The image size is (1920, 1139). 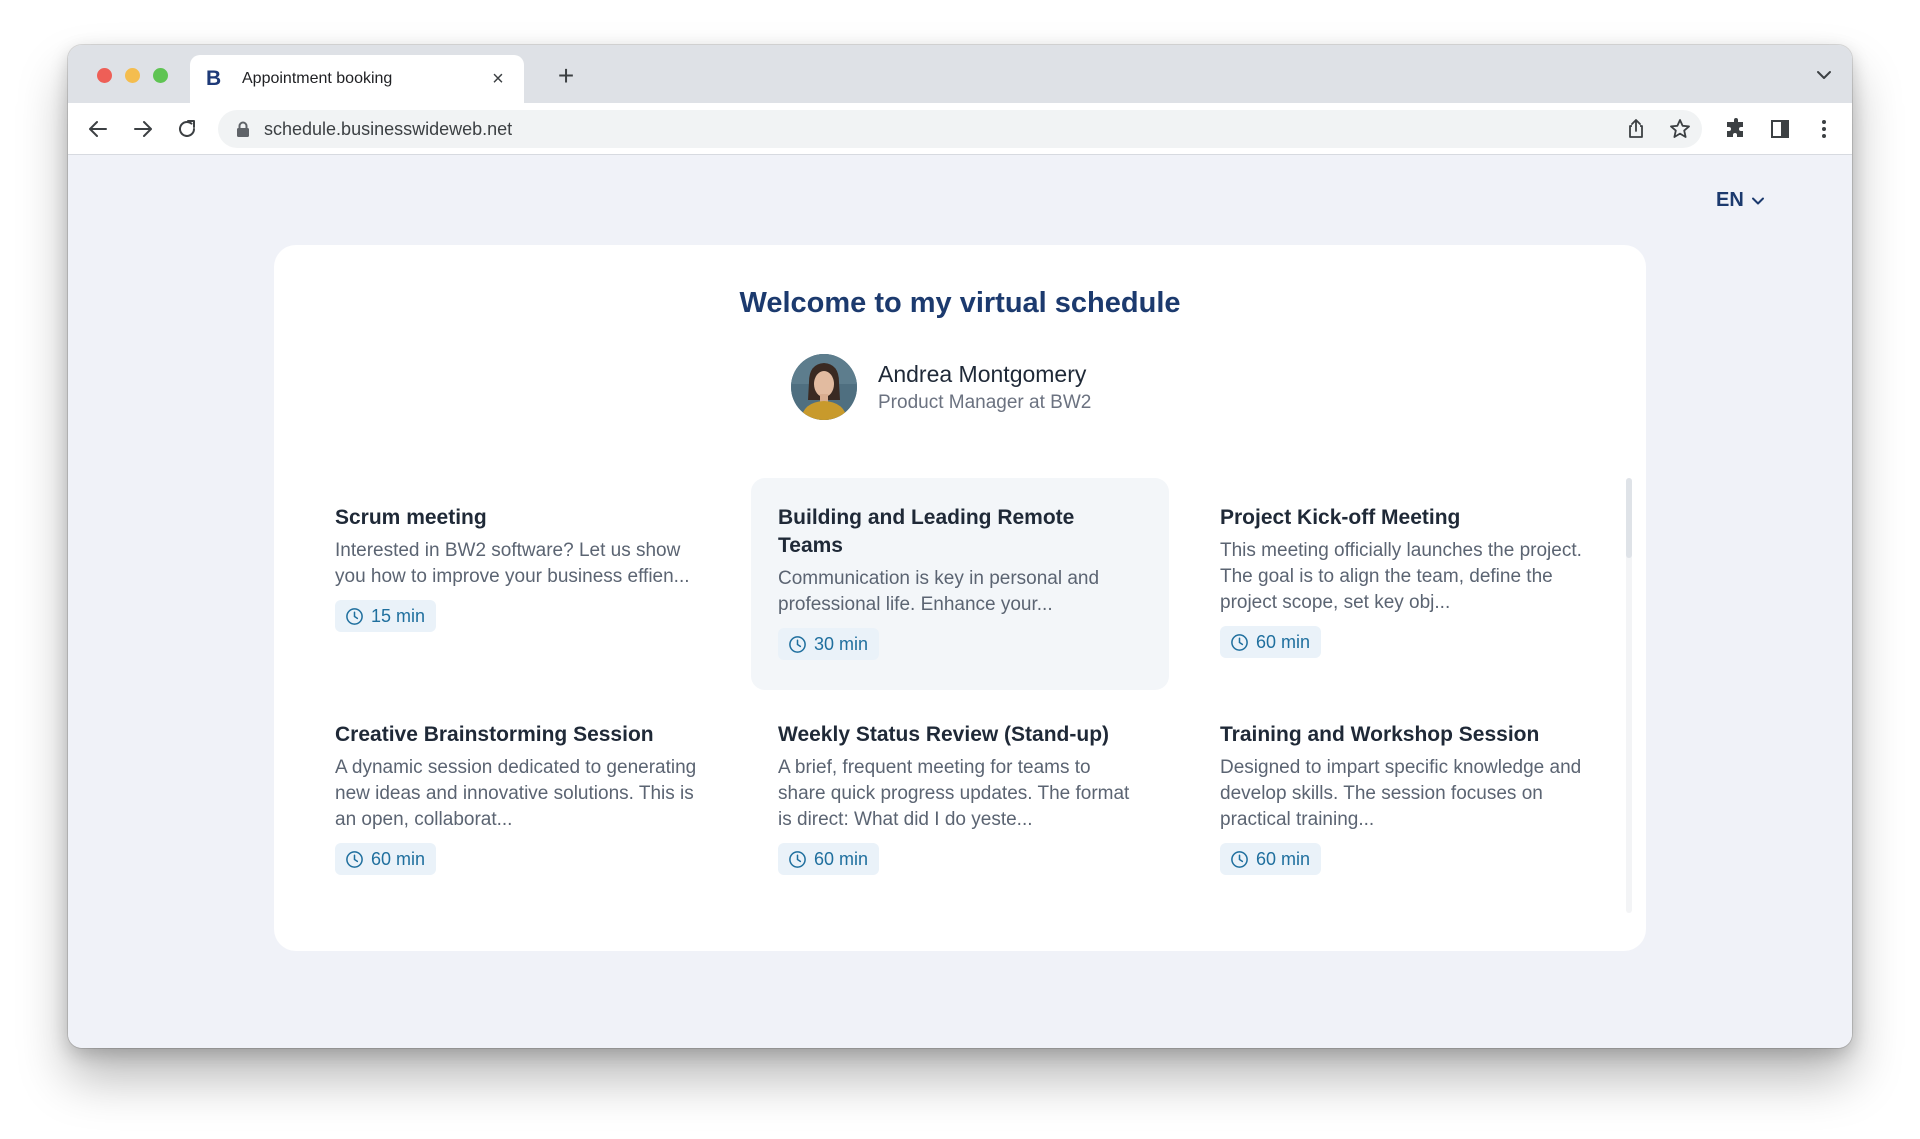 What do you see at coordinates (1636, 129) in the screenshot?
I see `share-icon` at bounding box center [1636, 129].